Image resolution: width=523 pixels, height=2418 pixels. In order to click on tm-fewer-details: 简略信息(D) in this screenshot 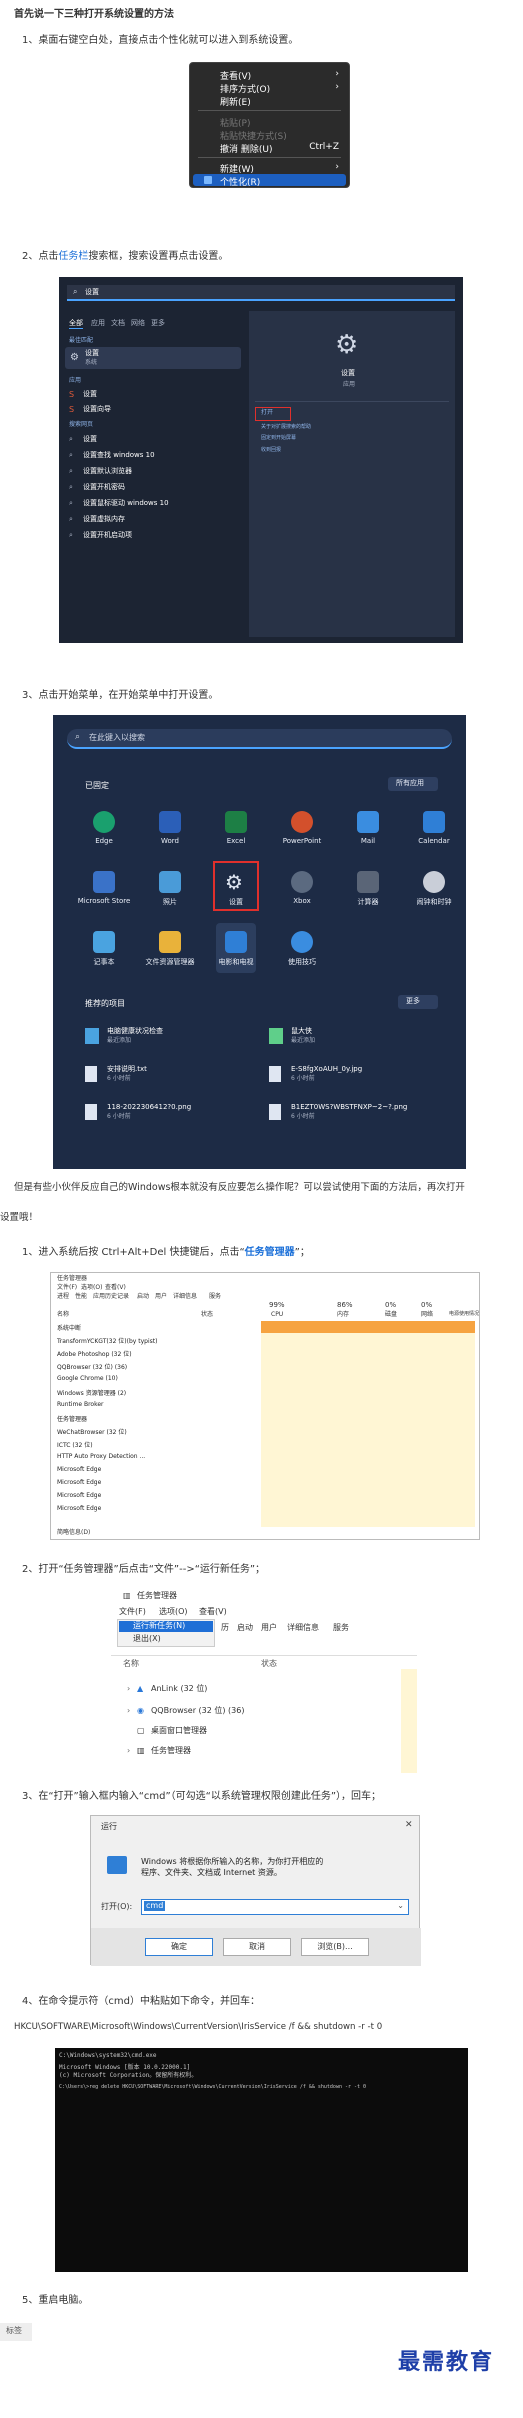, I will do `click(73, 1533)`.